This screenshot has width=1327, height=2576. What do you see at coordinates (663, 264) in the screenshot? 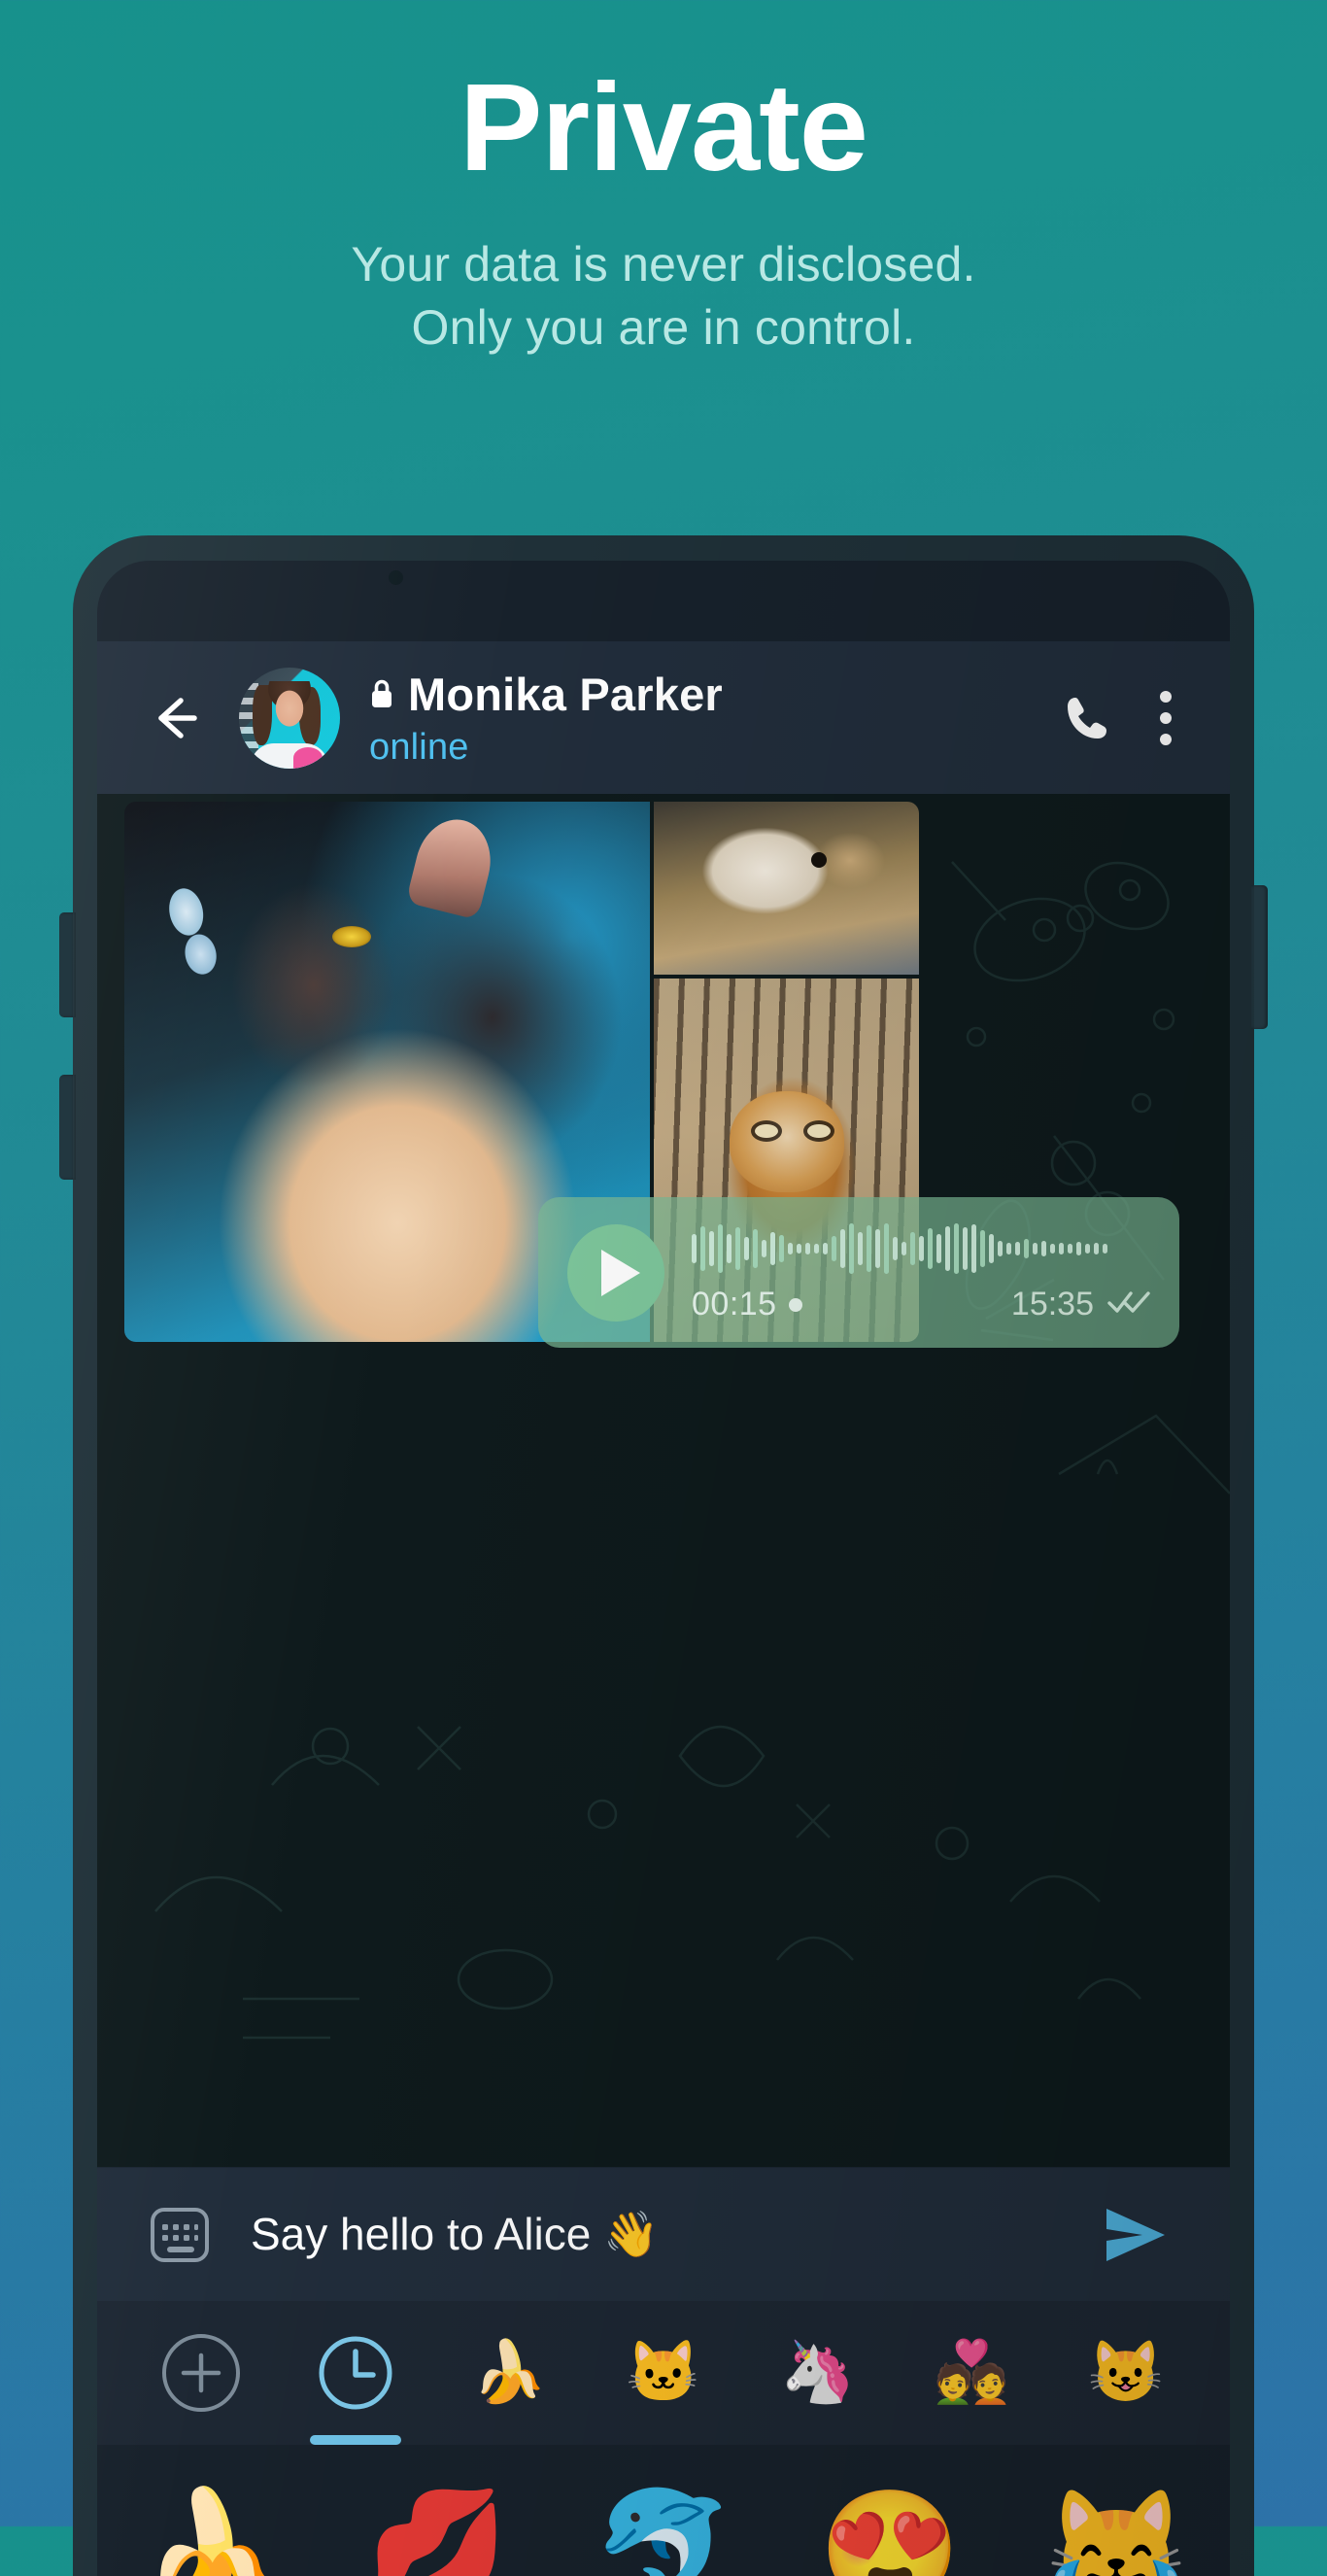
I see `promo-subtitle-line-1: Your data is never disclosed.` at bounding box center [663, 264].